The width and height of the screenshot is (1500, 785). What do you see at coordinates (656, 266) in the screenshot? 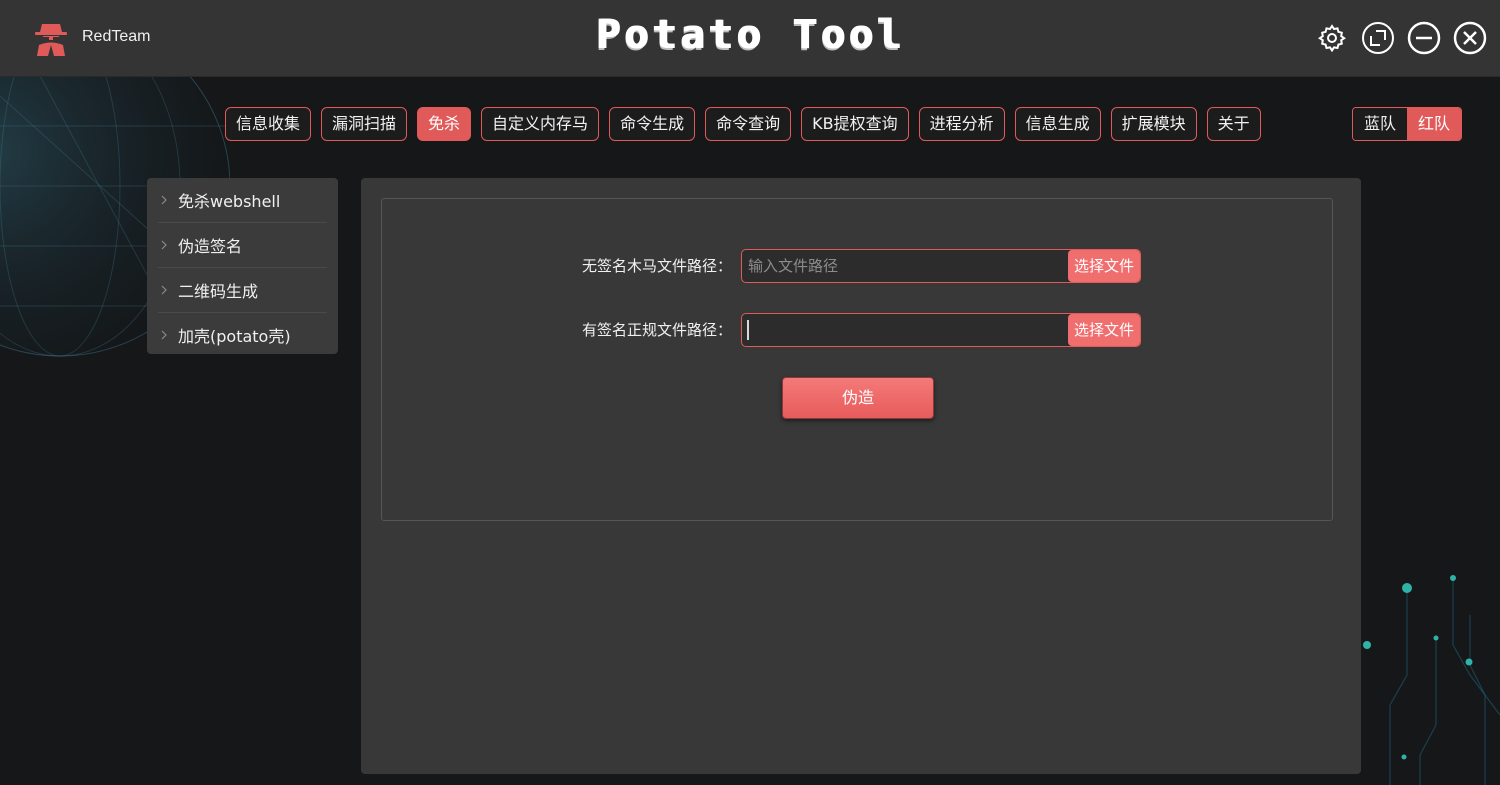
I see `unsigned-file-label: 无签名木马文件路径：` at bounding box center [656, 266].